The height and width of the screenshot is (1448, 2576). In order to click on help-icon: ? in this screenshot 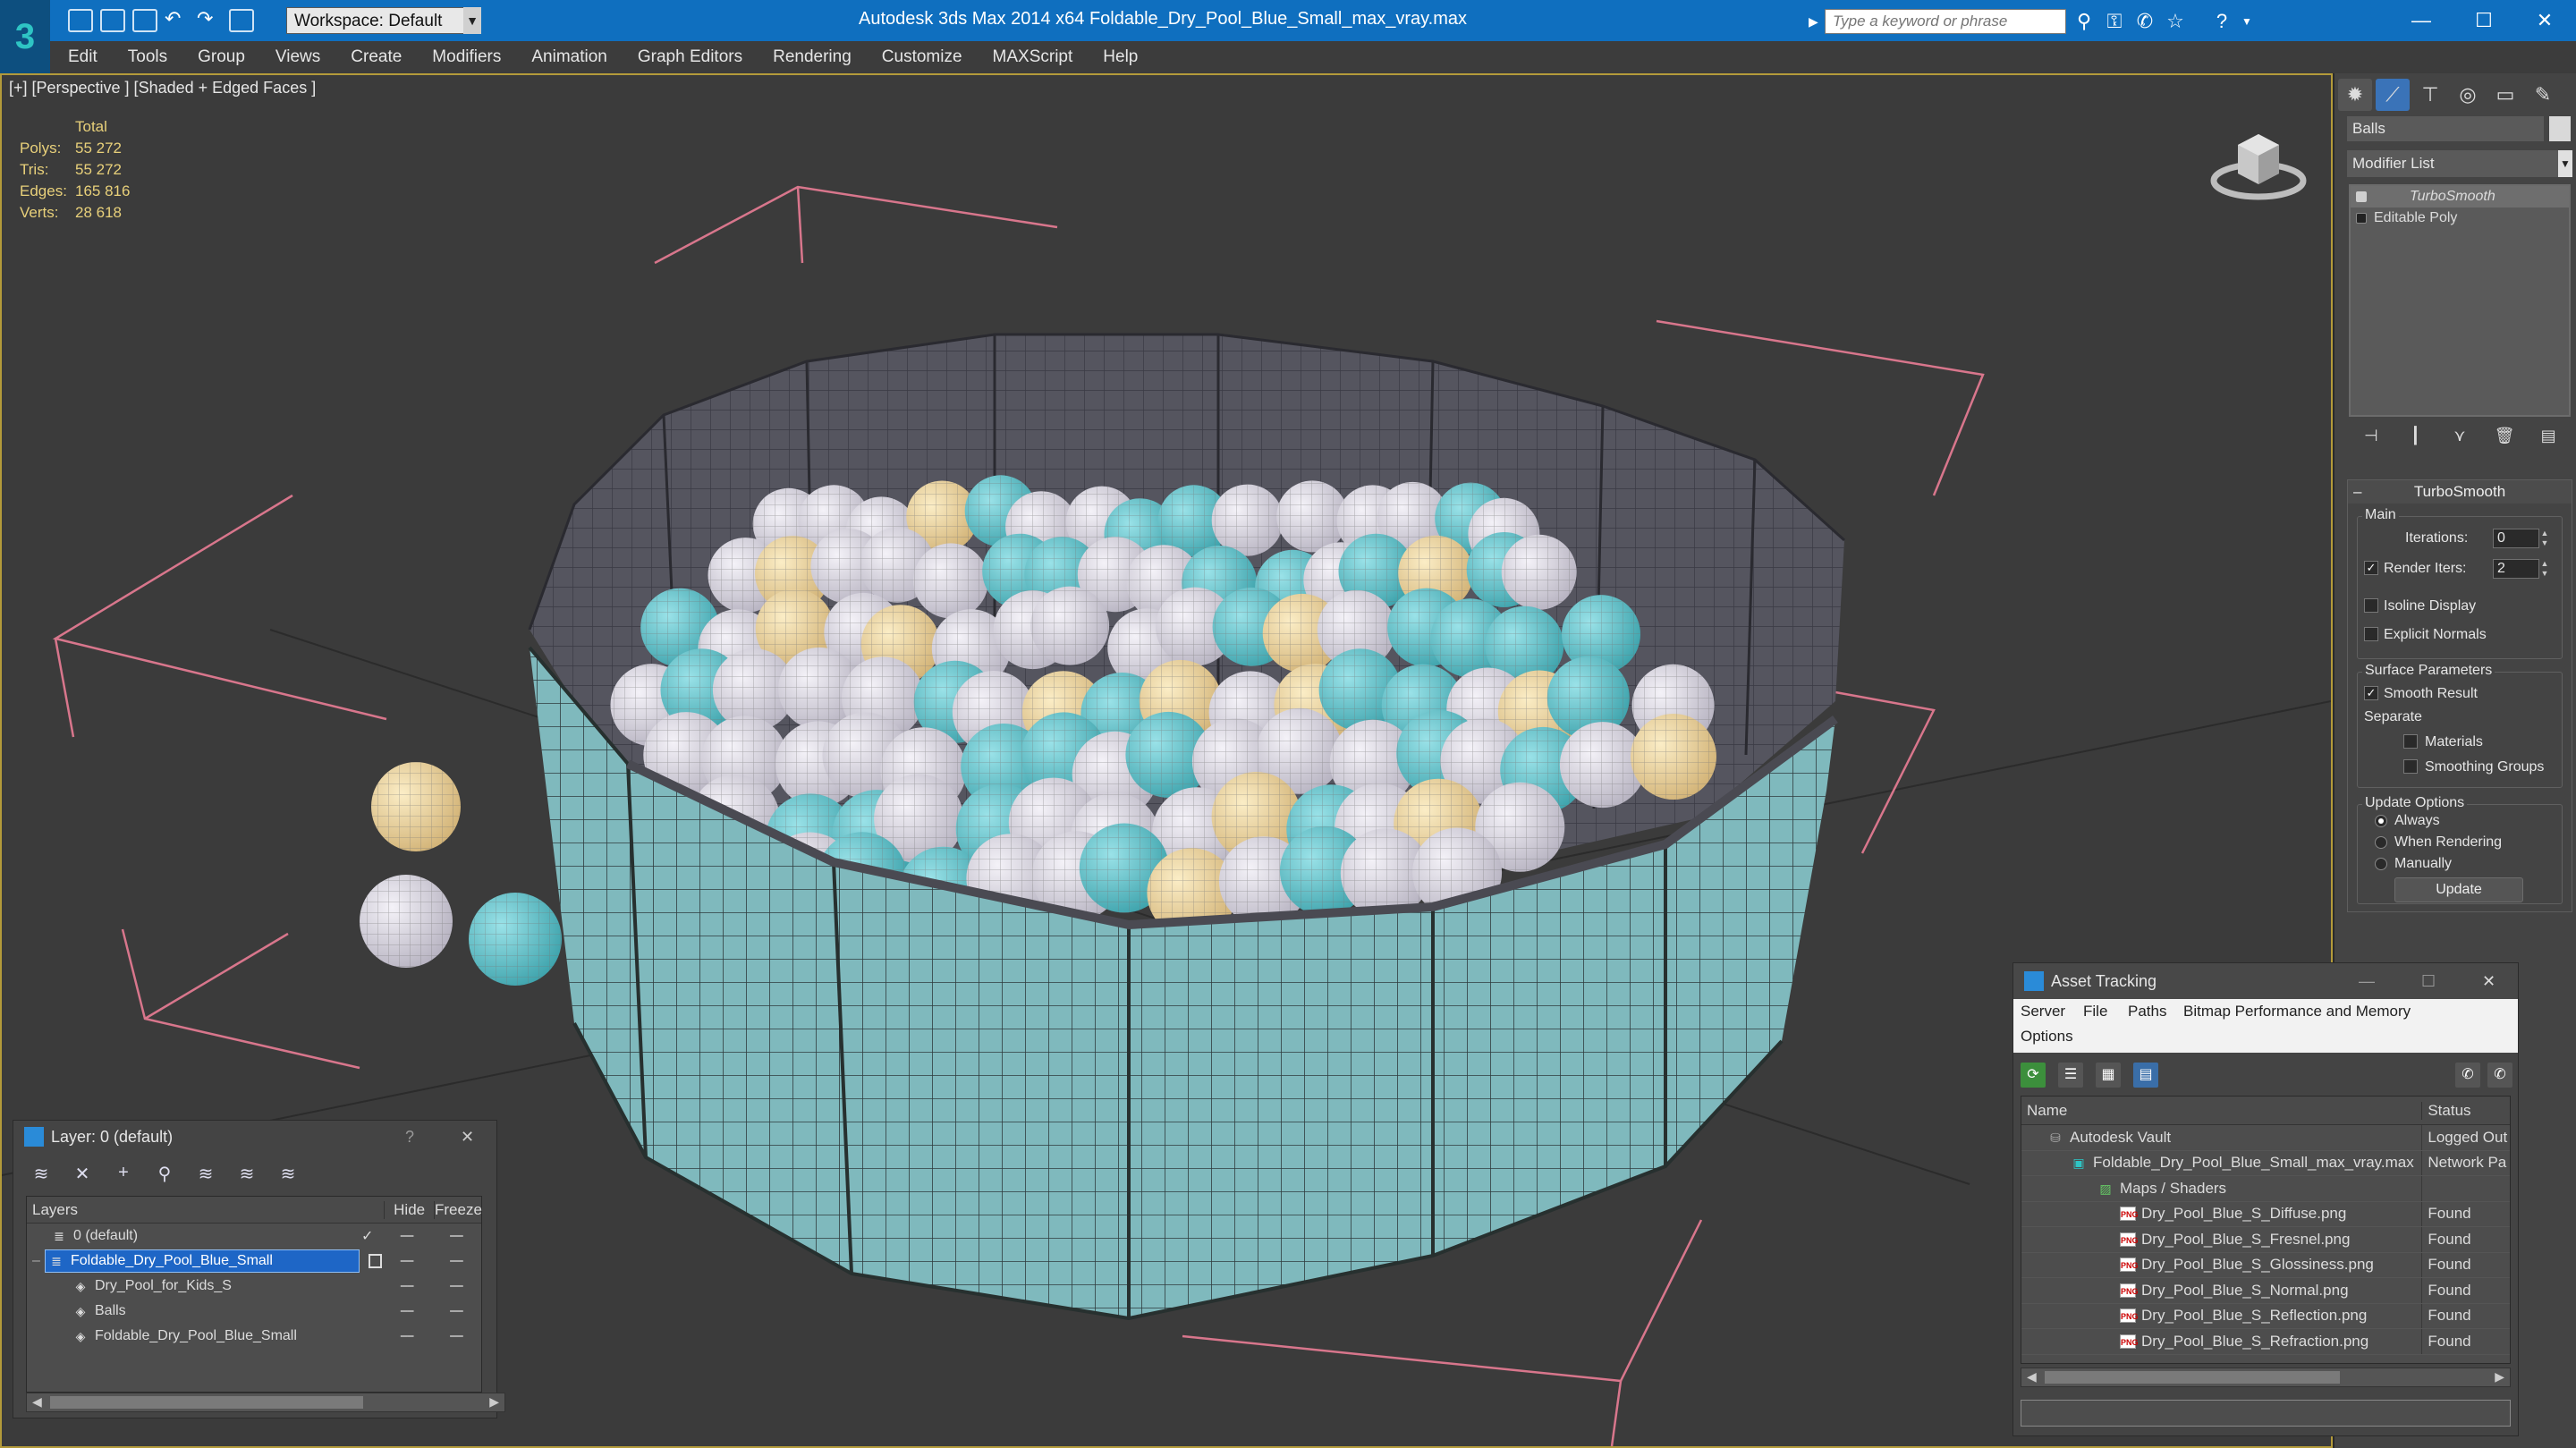, I will do `click(409, 1137)`.